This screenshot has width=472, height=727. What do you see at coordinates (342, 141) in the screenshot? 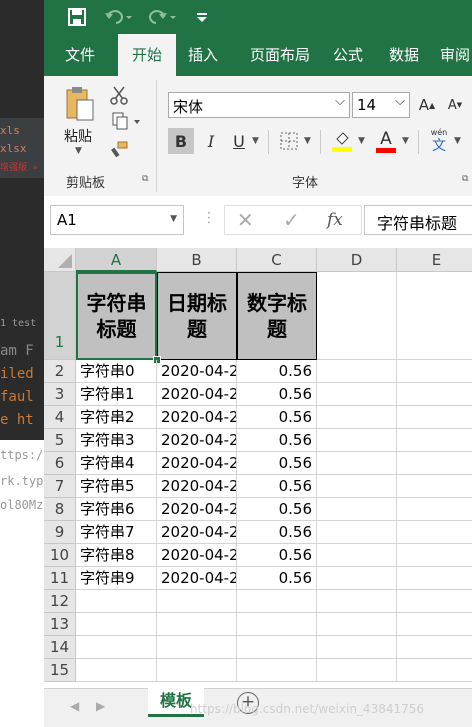
I see `fill-color-icon` at bounding box center [342, 141].